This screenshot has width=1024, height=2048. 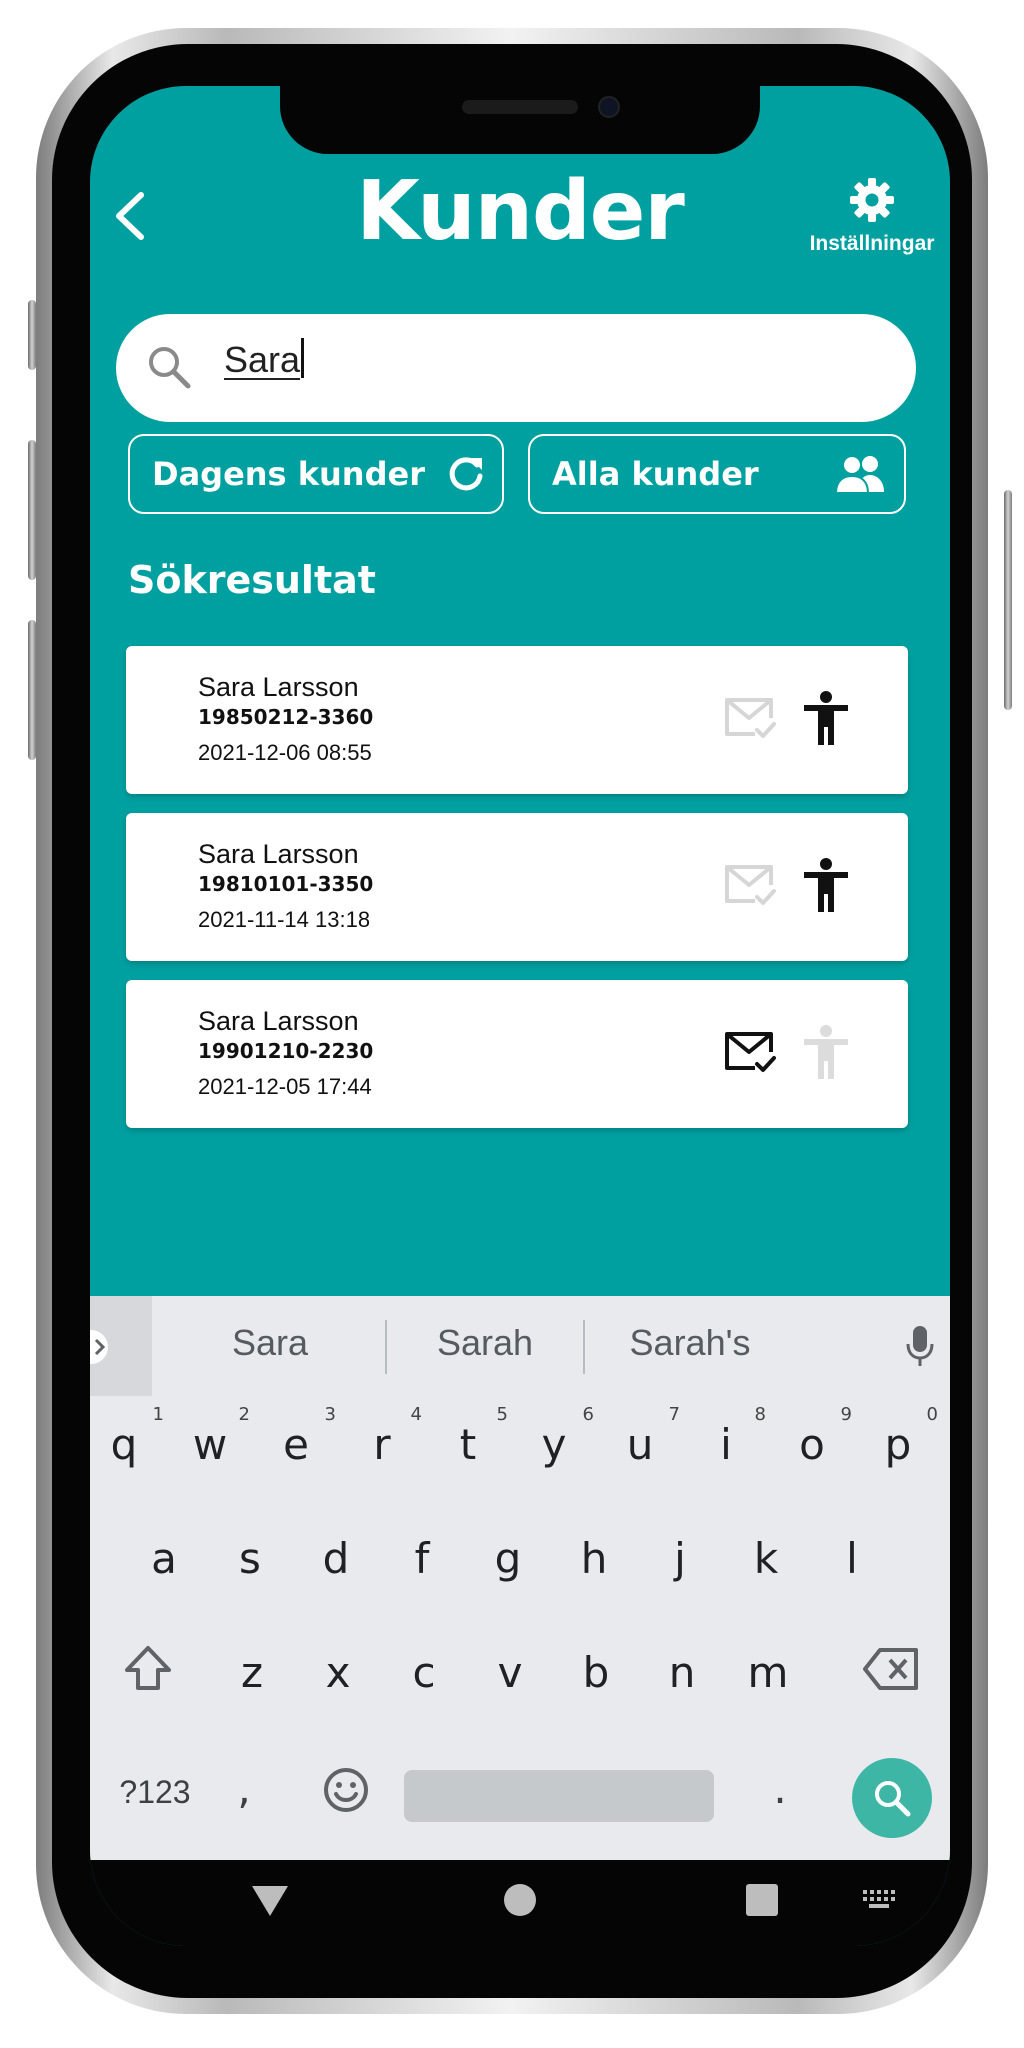 I want to click on refresh-icon, so click(x=466, y=474).